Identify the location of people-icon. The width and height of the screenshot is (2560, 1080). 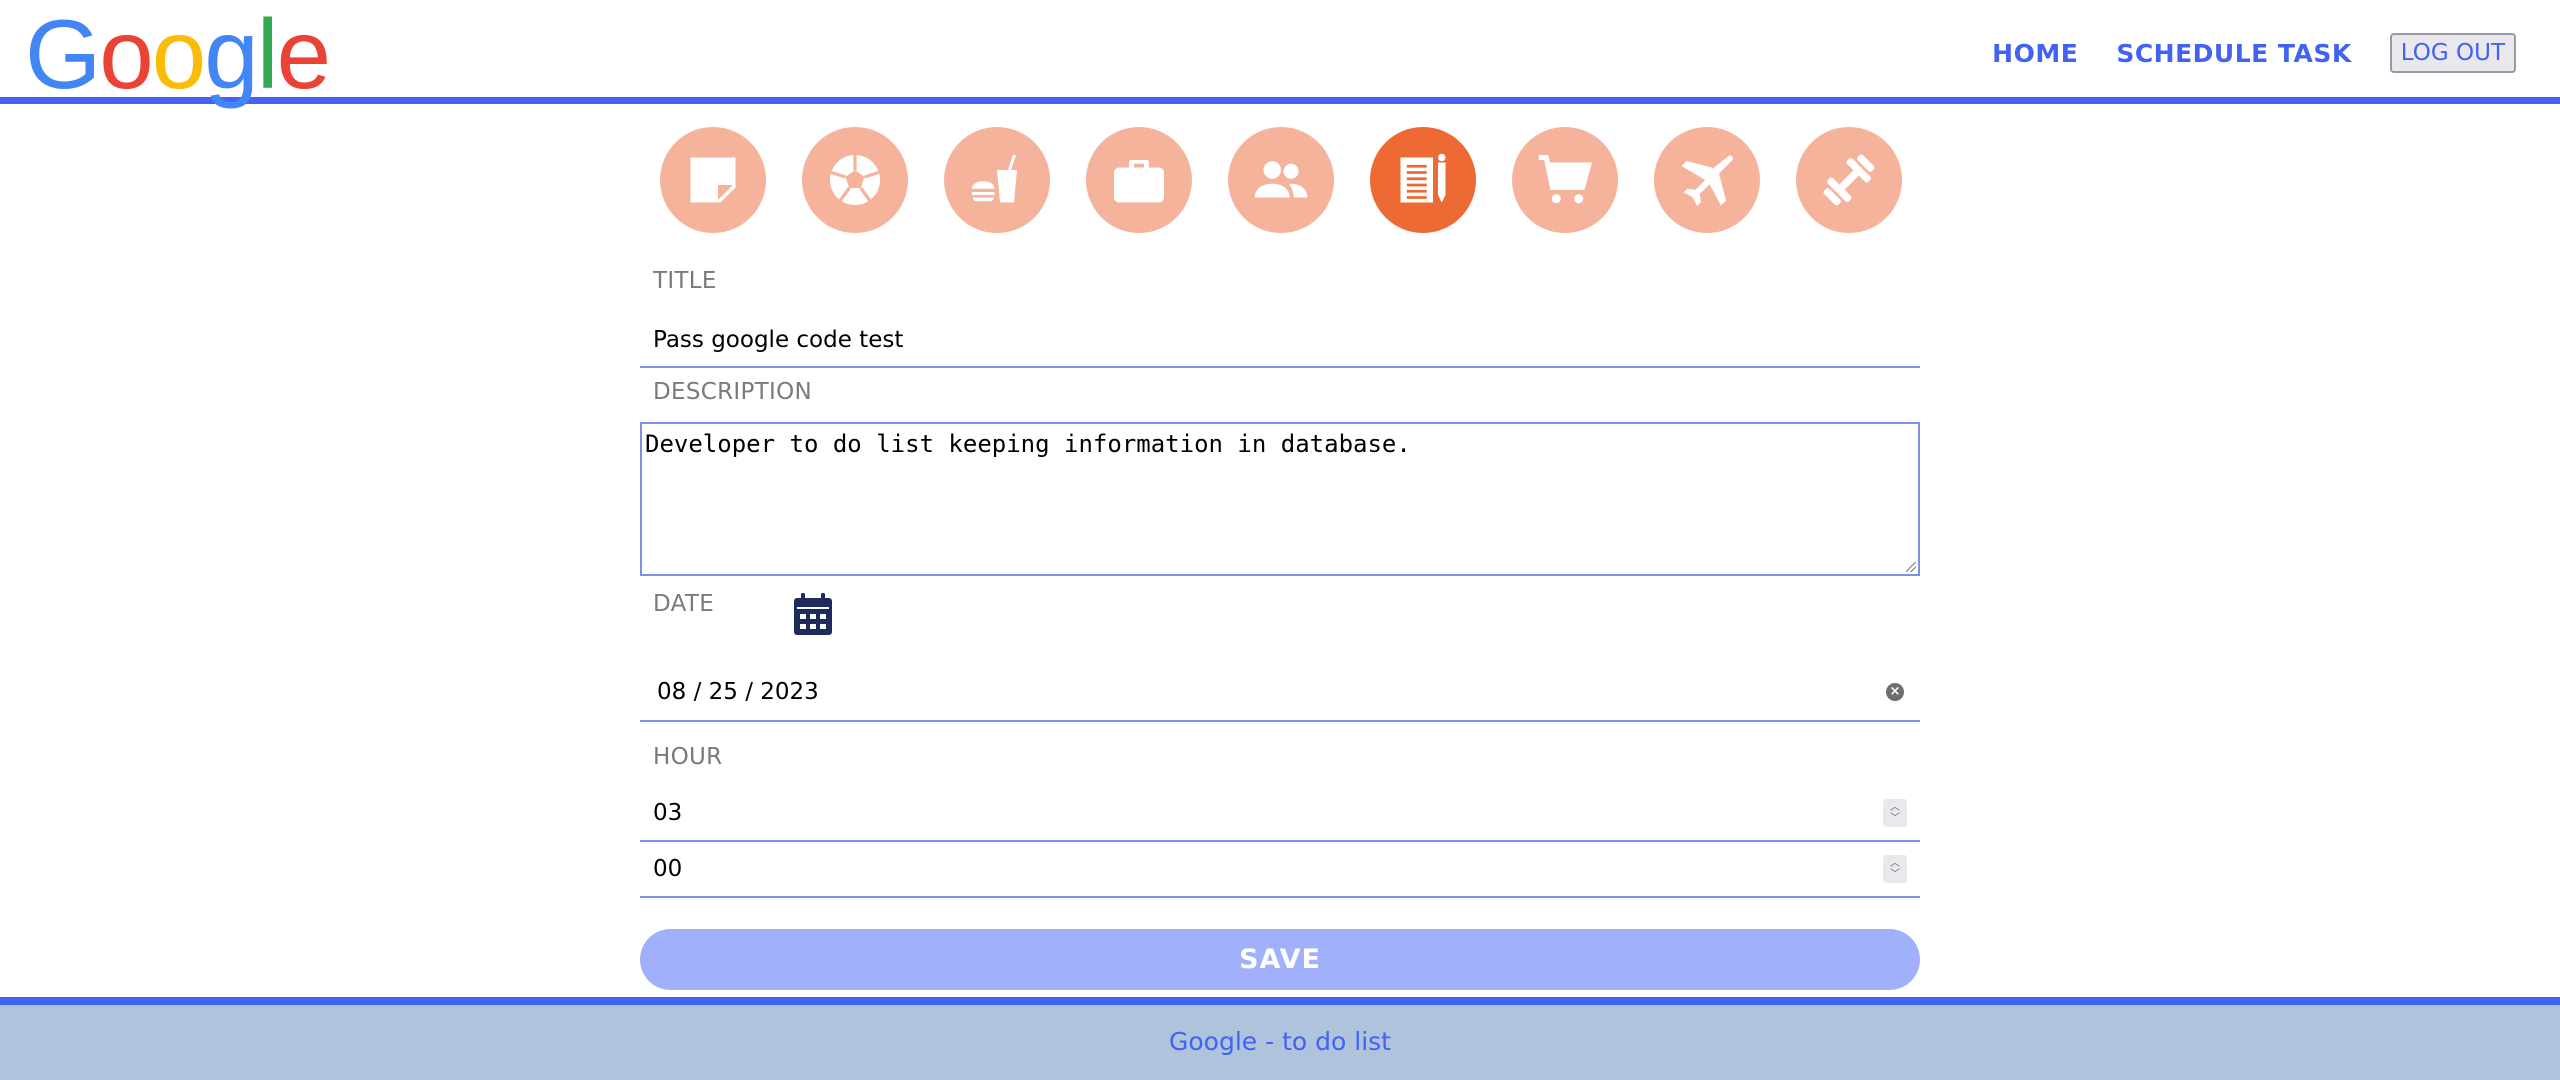
(1281, 179).